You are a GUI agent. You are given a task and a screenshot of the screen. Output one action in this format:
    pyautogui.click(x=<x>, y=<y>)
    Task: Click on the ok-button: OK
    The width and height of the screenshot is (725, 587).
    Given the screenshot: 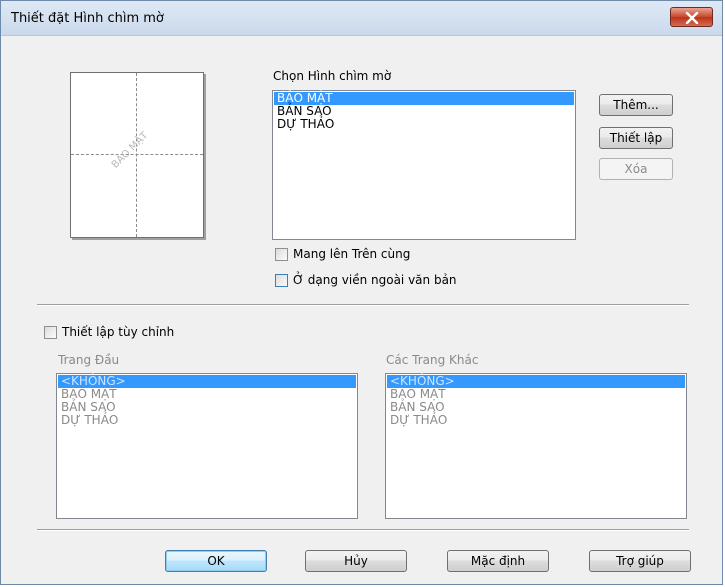 What is the action you would take?
    pyautogui.click(x=216, y=561)
    